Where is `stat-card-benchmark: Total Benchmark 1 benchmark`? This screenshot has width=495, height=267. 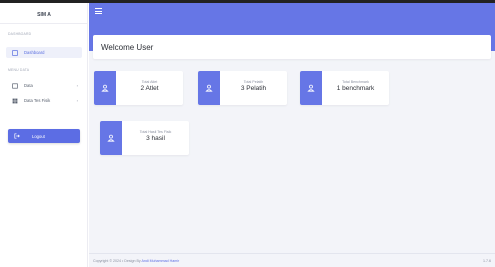 stat-card-benchmark: Total Benchmark 1 benchmark is located at coordinates (344, 88).